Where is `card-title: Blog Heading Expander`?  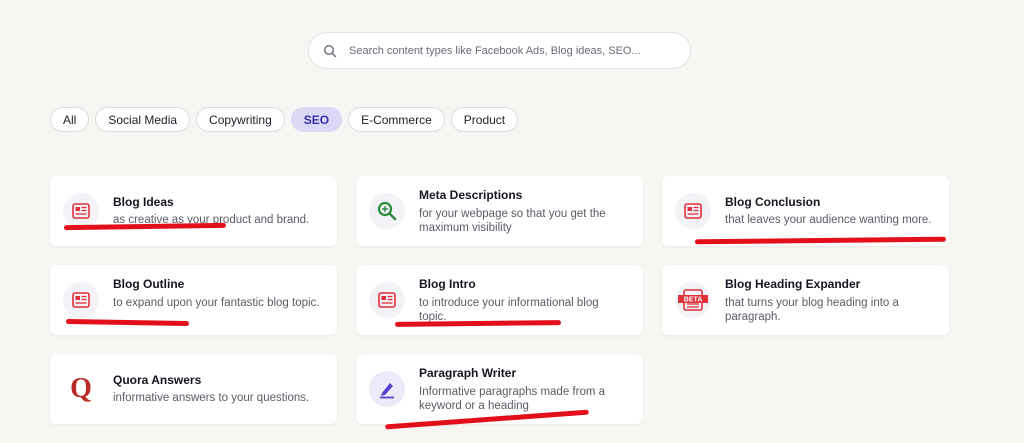 card-title: Blog Heading Expander is located at coordinates (793, 284).